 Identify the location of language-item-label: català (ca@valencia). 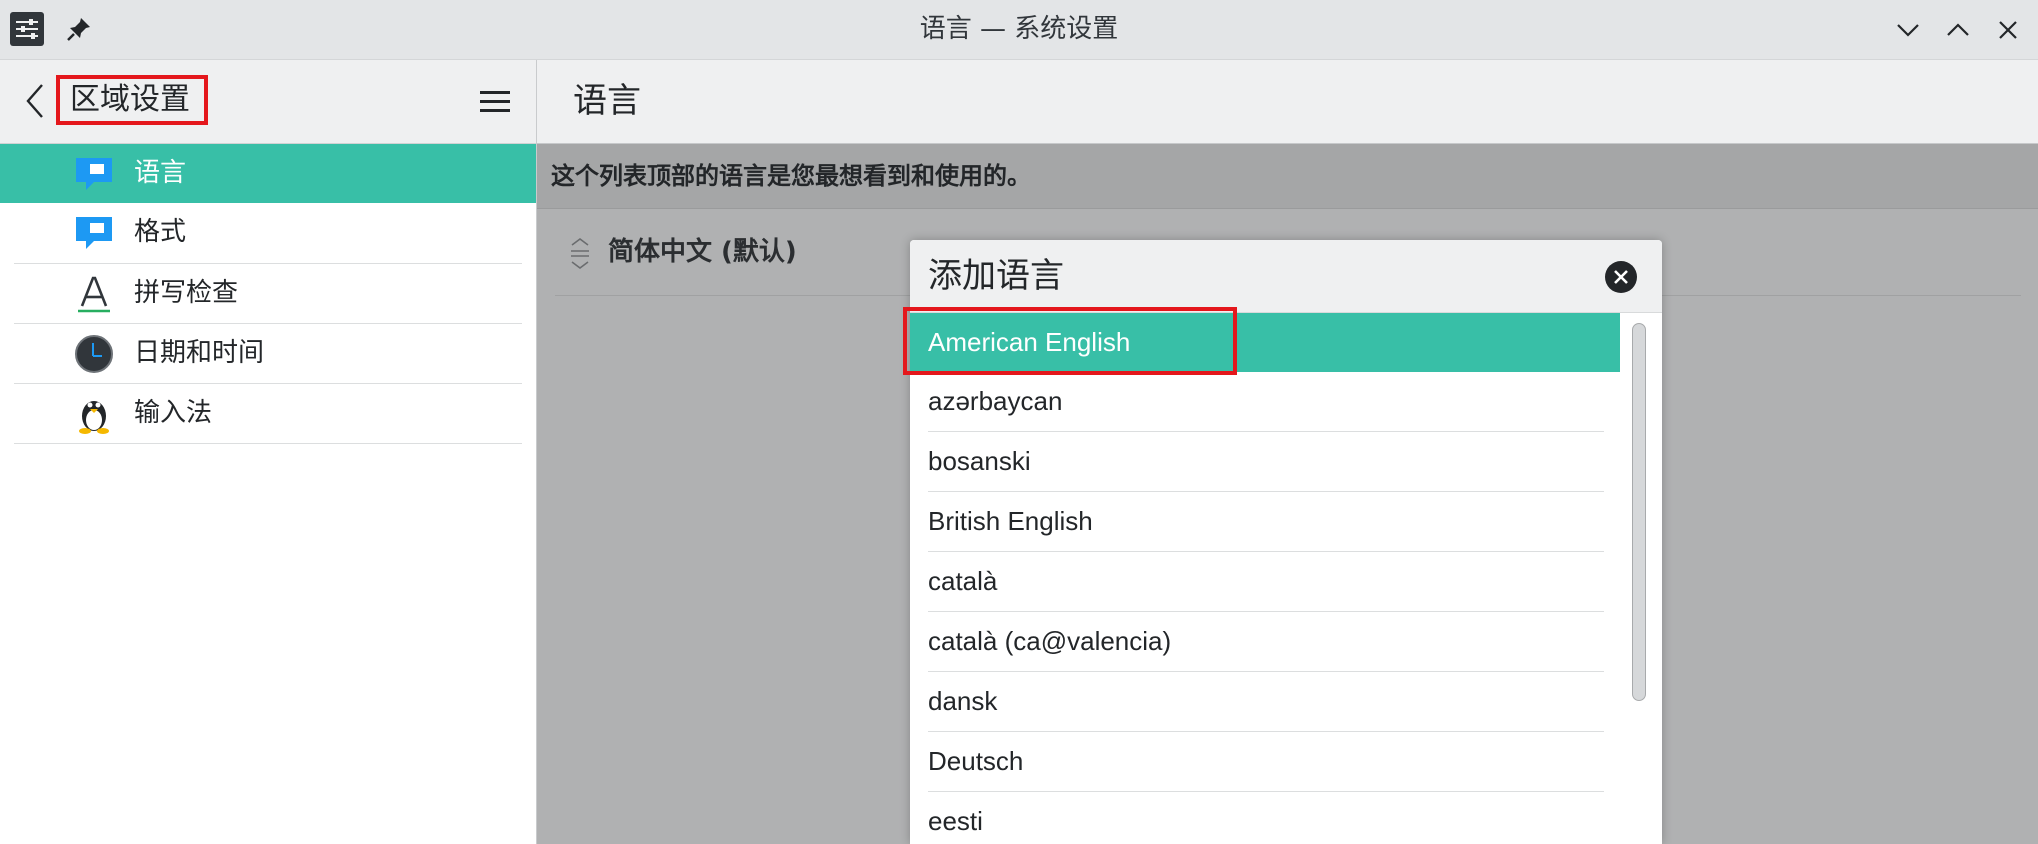
(1050, 641).